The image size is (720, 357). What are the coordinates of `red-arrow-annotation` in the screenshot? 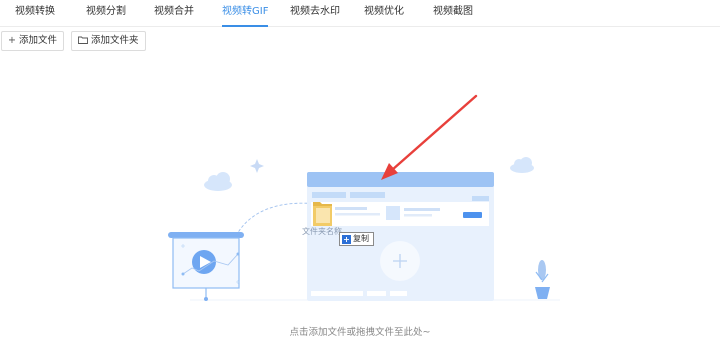 It's located at (429, 137).